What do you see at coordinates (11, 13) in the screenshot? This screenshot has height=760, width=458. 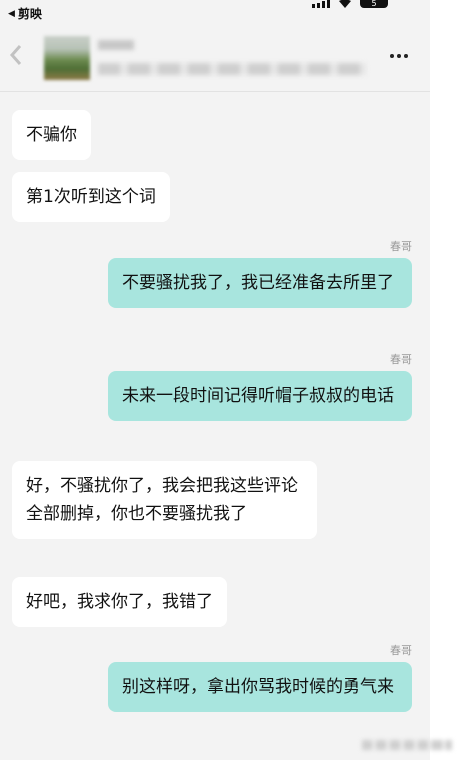 I see `back-triangle-icon: ◀` at bounding box center [11, 13].